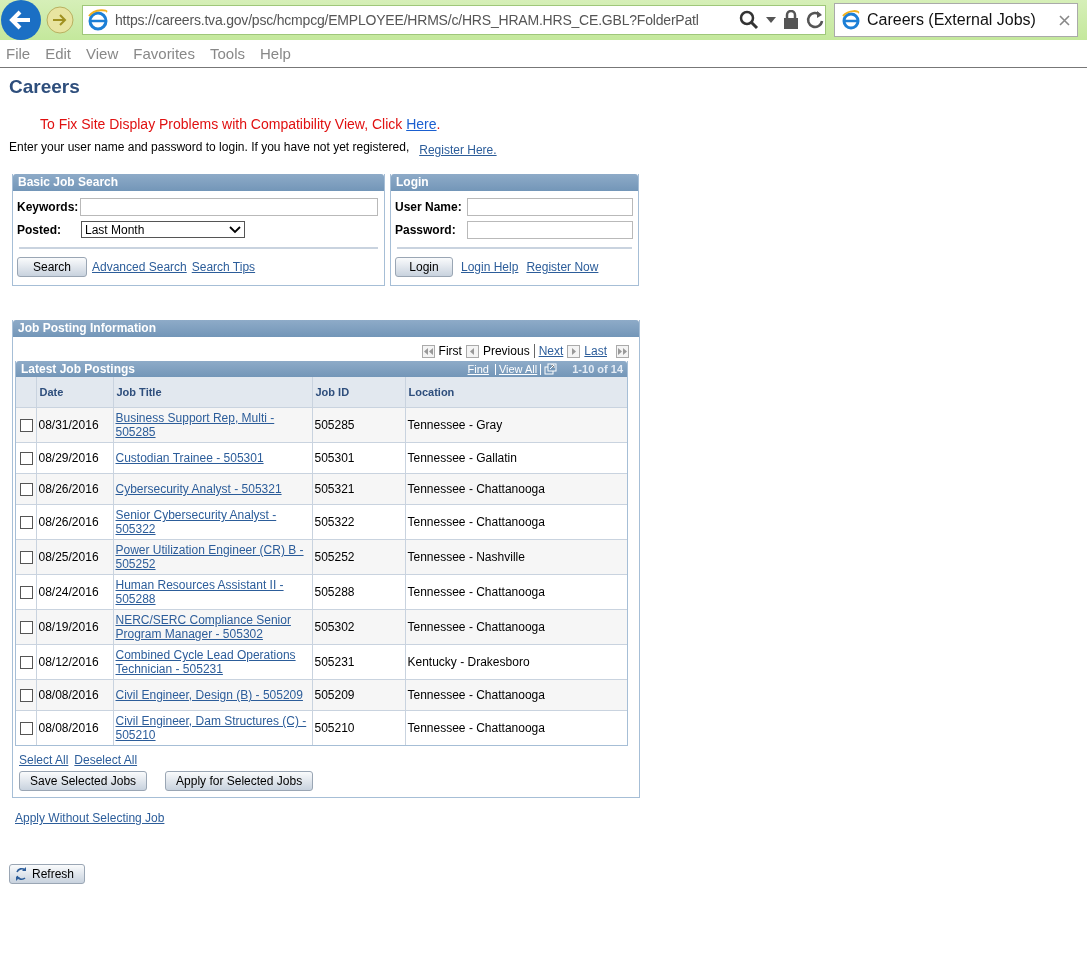 The image size is (1087, 975). What do you see at coordinates (1064, 20) in the screenshot?
I see `close-icon` at bounding box center [1064, 20].